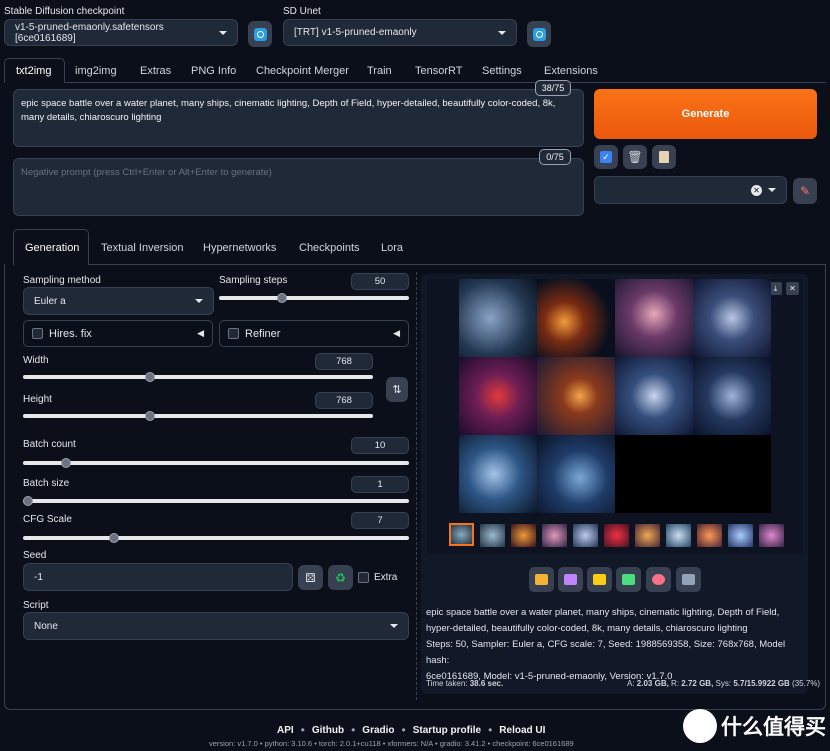  What do you see at coordinates (52, 248) in the screenshot?
I see `subtab-generation: Generation` at bounding box center [52, 248].